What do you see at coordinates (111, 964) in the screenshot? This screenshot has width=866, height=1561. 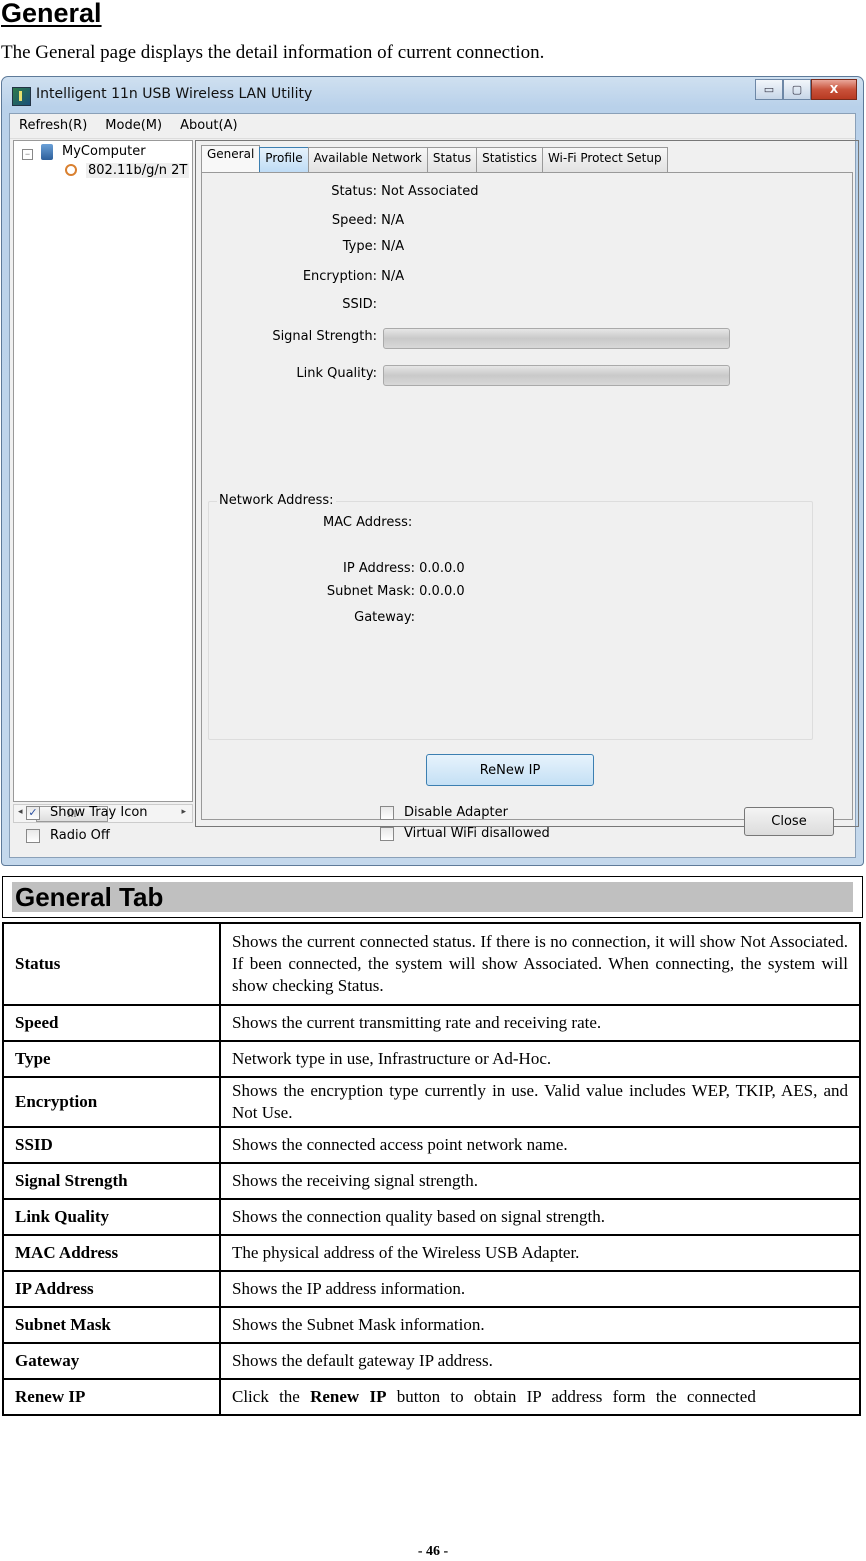 I see `row-key: Status` at bounding box center [111, 964].